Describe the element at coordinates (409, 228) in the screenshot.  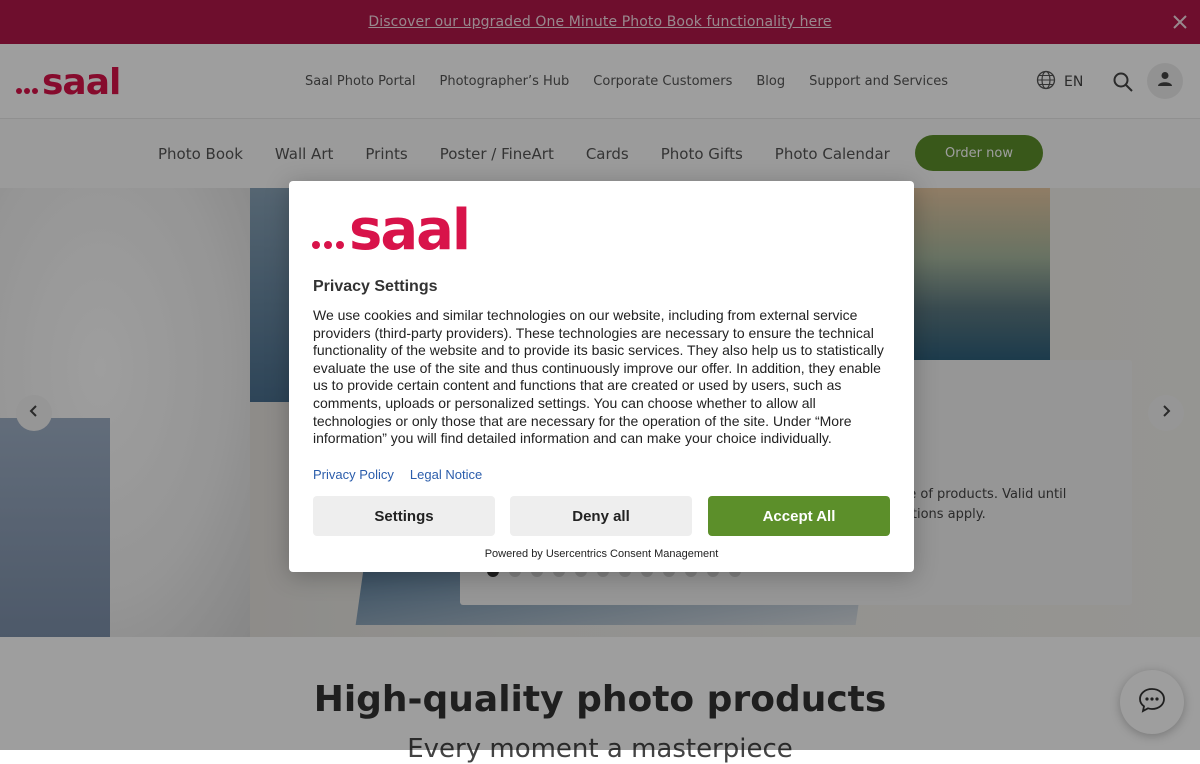
I see `svg-text: saal` at that location.